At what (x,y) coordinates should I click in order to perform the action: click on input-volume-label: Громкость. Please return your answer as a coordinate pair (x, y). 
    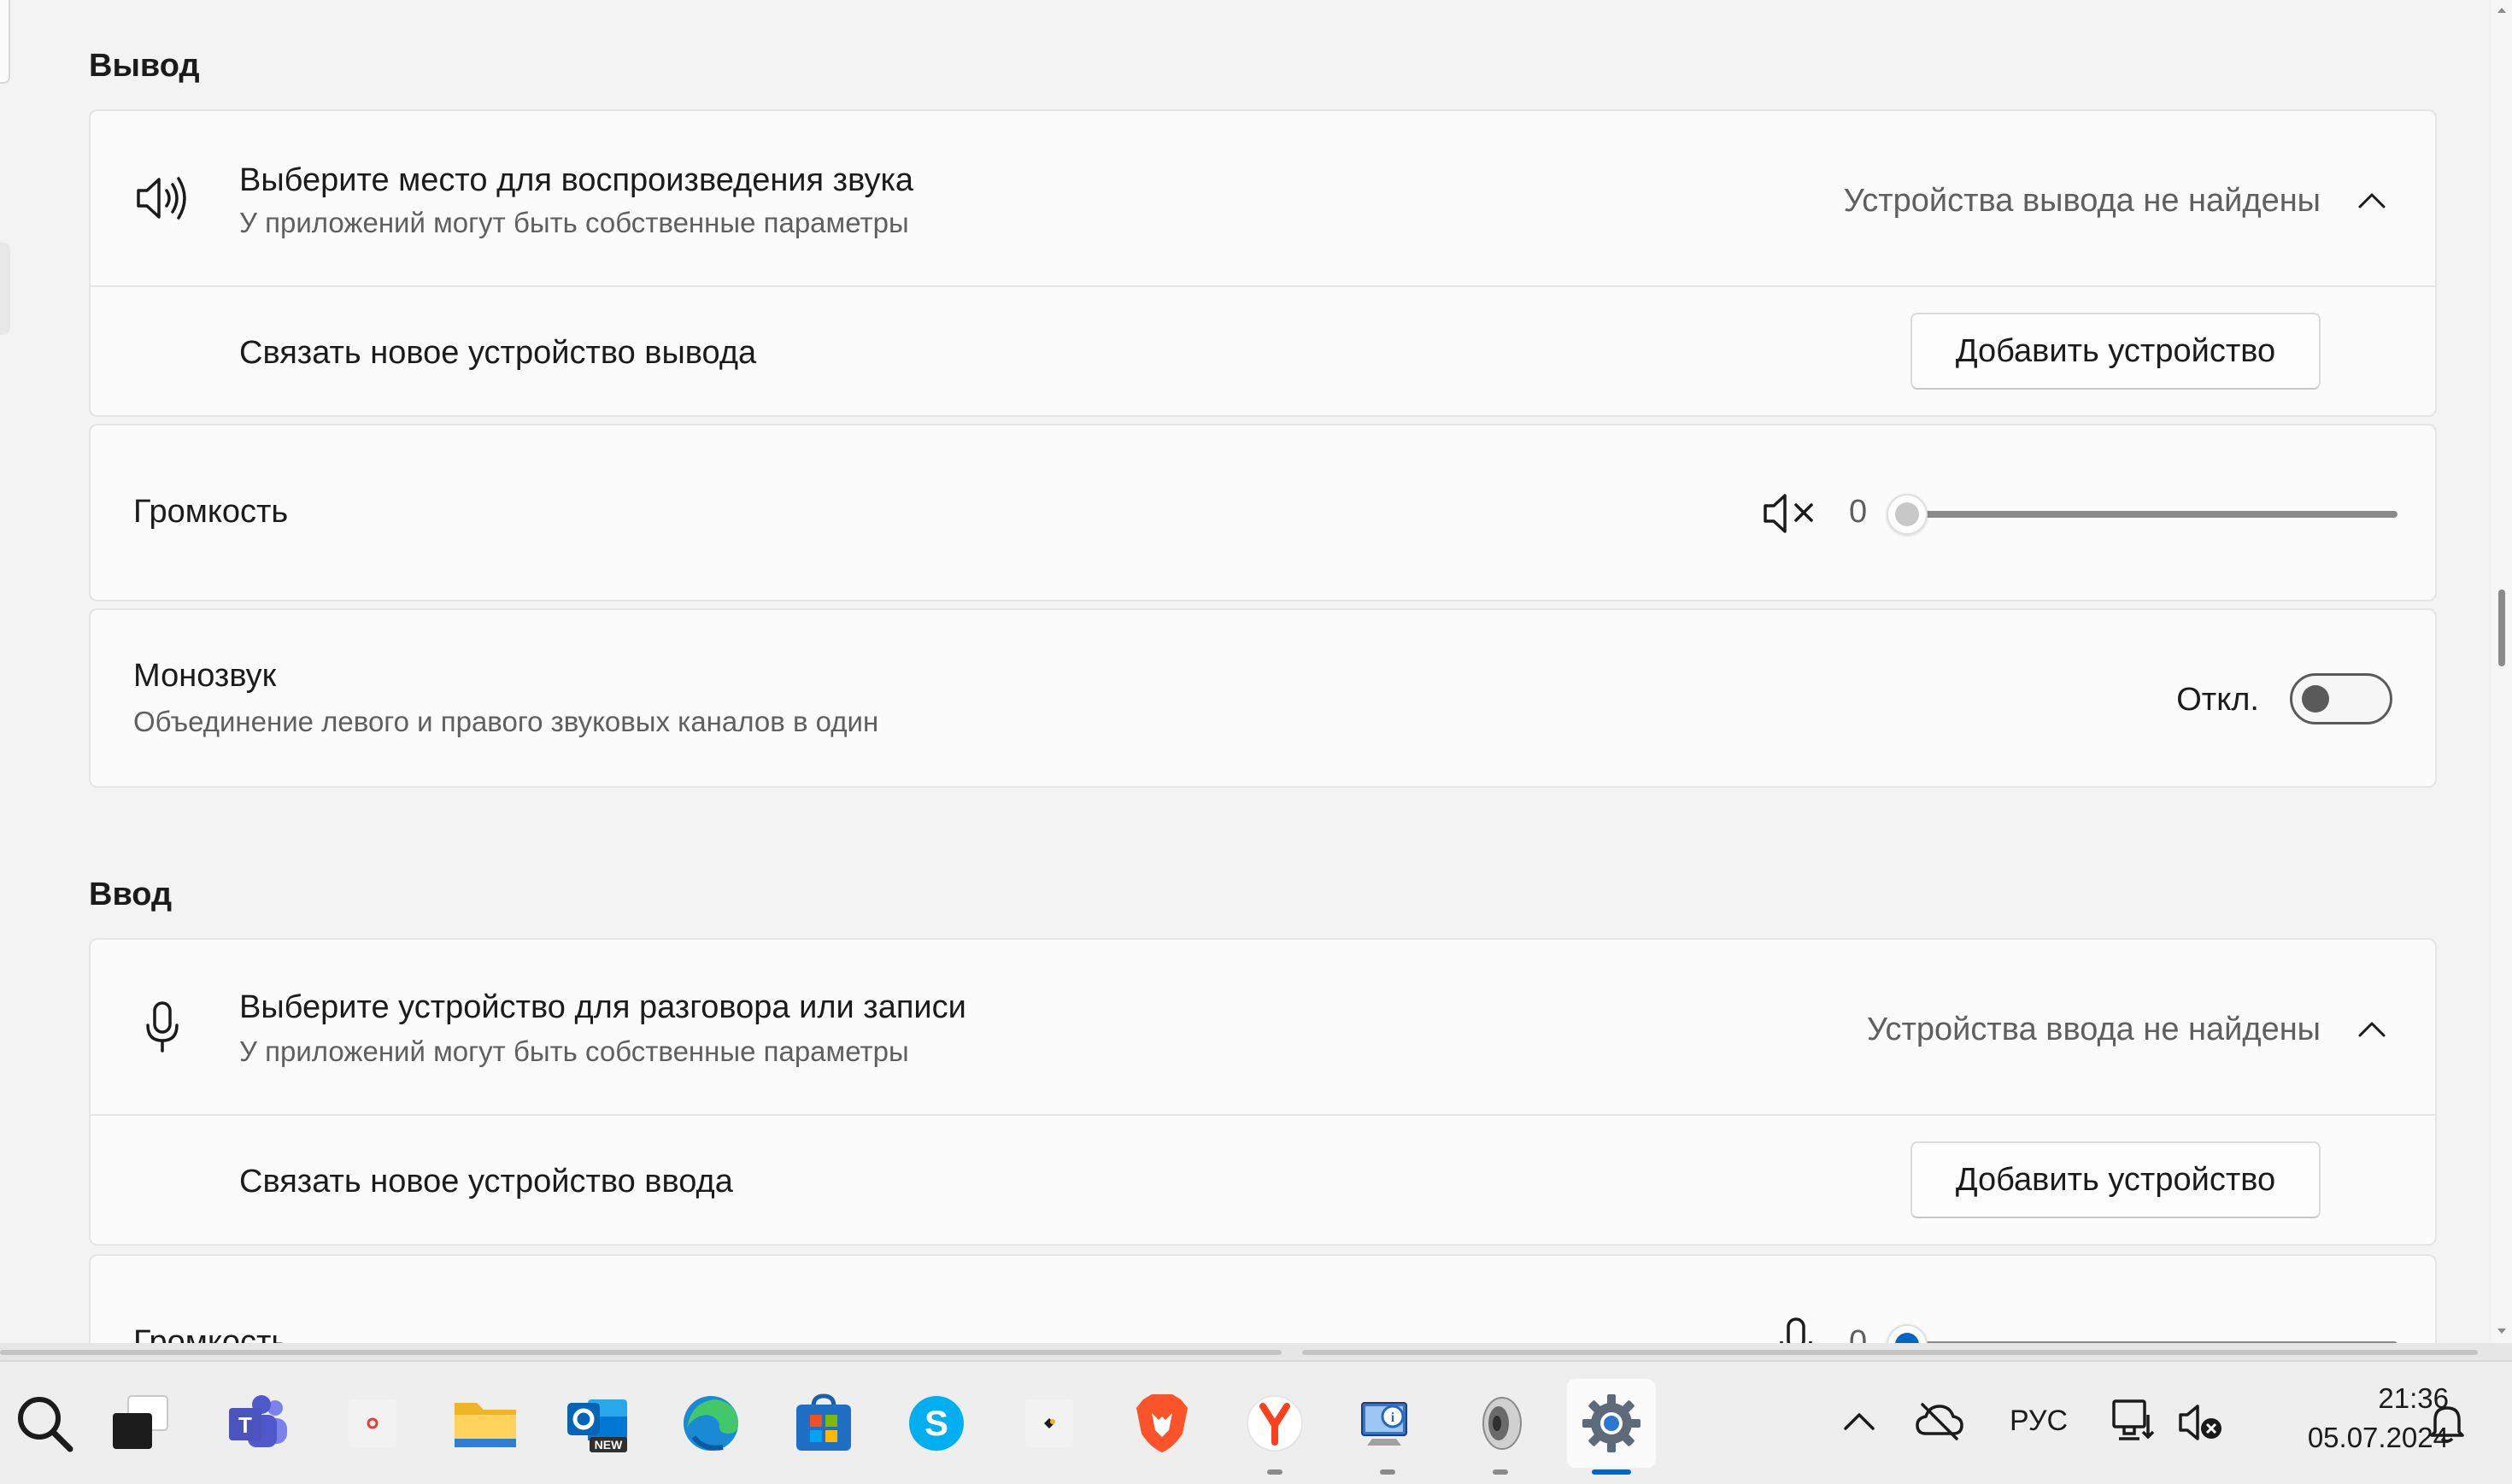
    Looking at the image, I should click on (211, 1333).